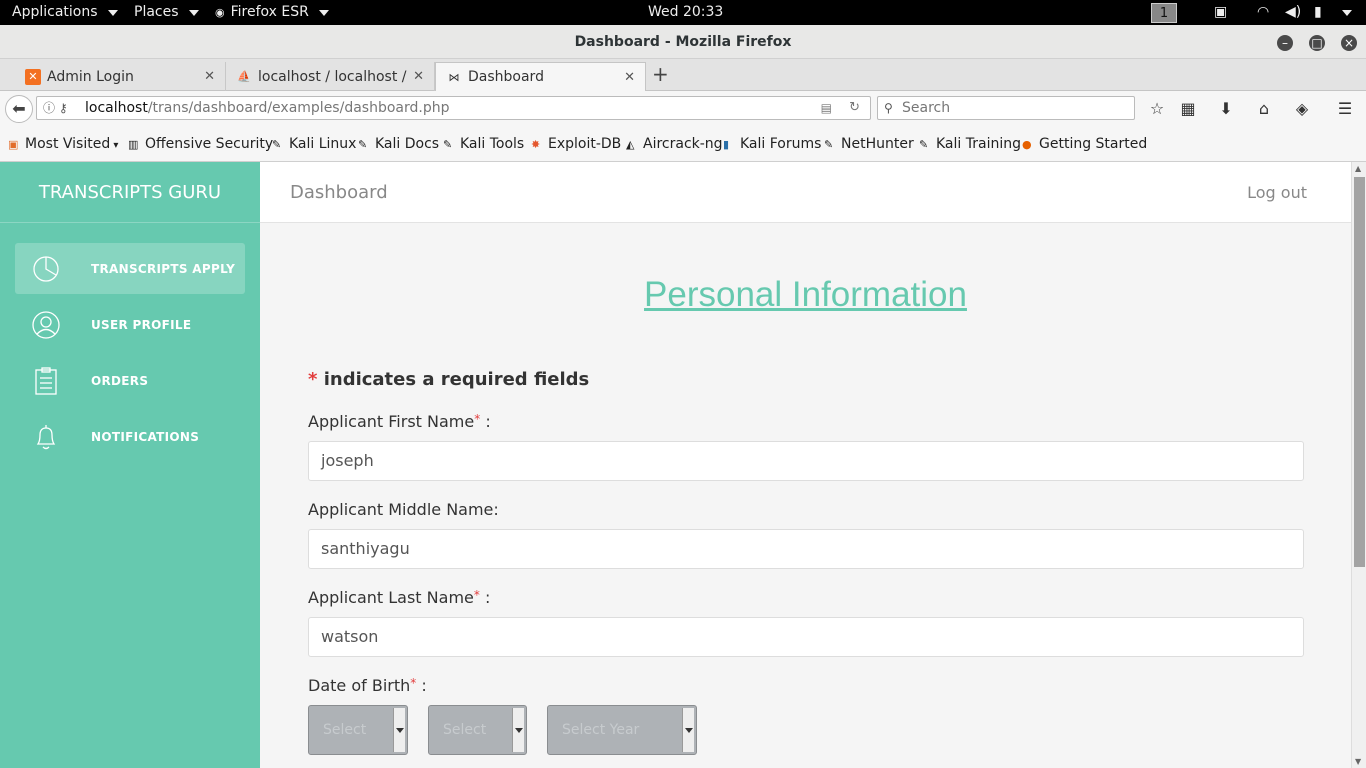 This screenshot has height=768, width=1366. I want to click on pie-chart-icon, so click(46, 268).